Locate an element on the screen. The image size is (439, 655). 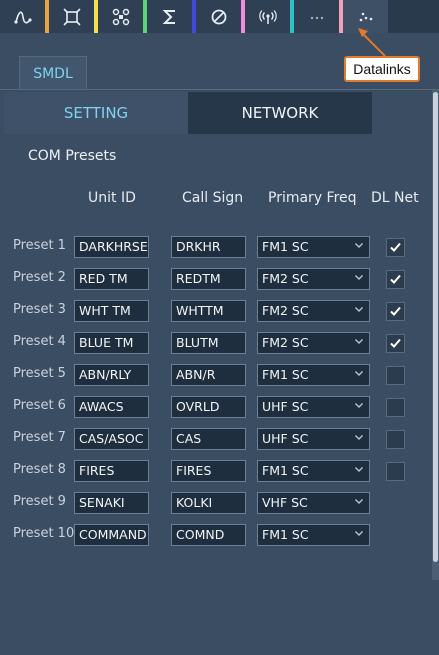
header-primary-freq: Primary Freq is located at coordinates (312, 198).